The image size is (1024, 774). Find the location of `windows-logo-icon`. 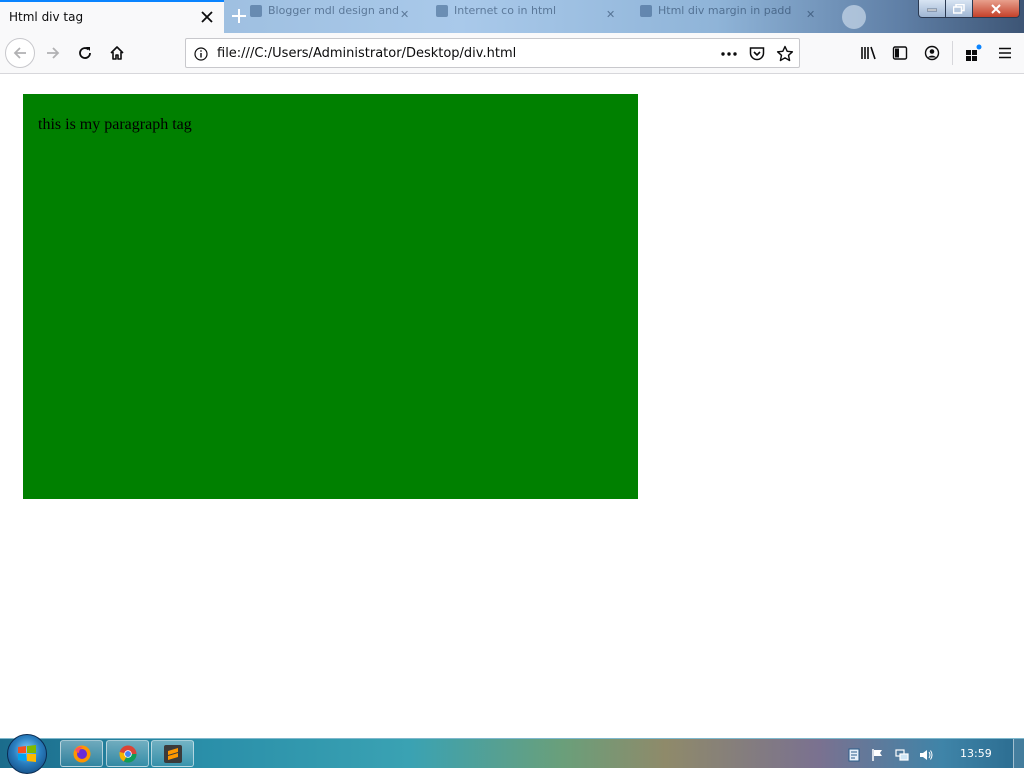

windows-logo-icon is located at coordinates (27, 753).